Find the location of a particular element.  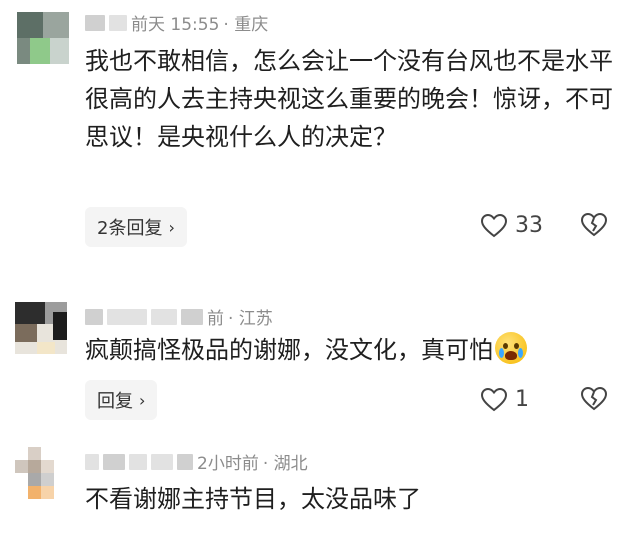

like-count: 33 is located at coordinates (529, 225).